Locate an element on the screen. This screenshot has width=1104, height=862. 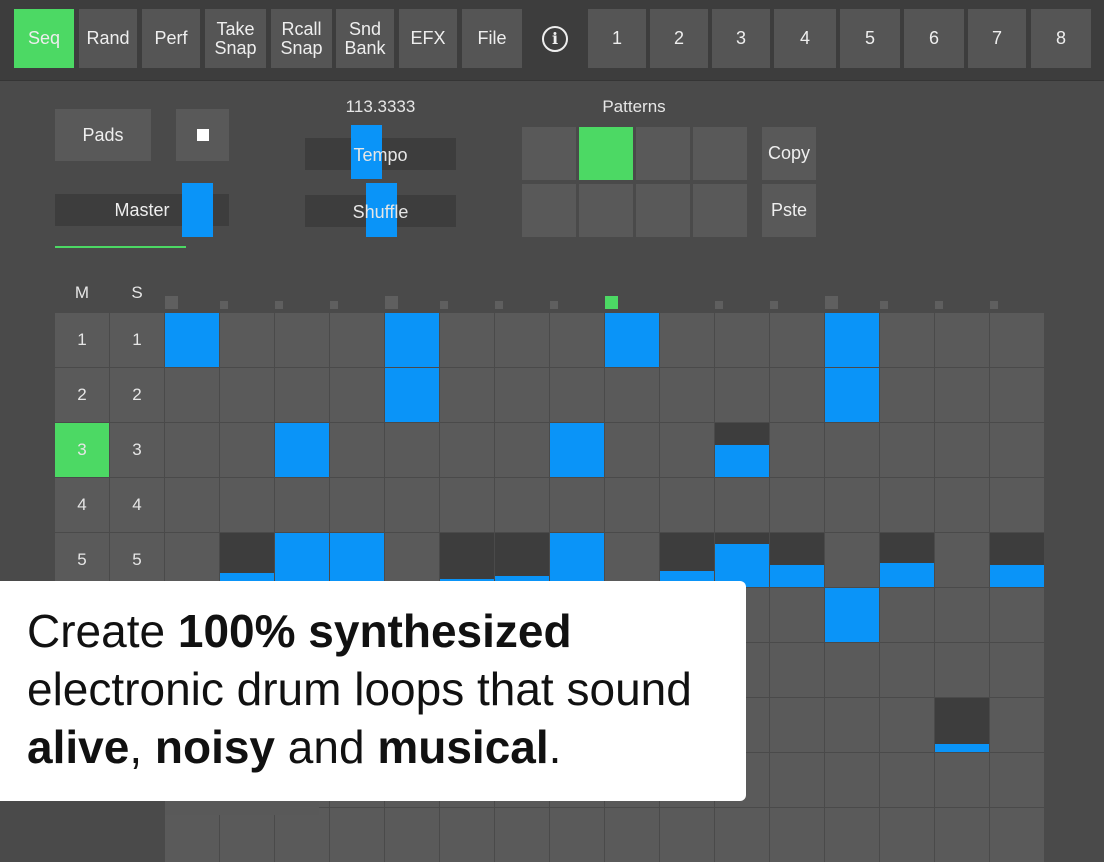
solo-button-4: 4 is located at coordinates (137, 505).